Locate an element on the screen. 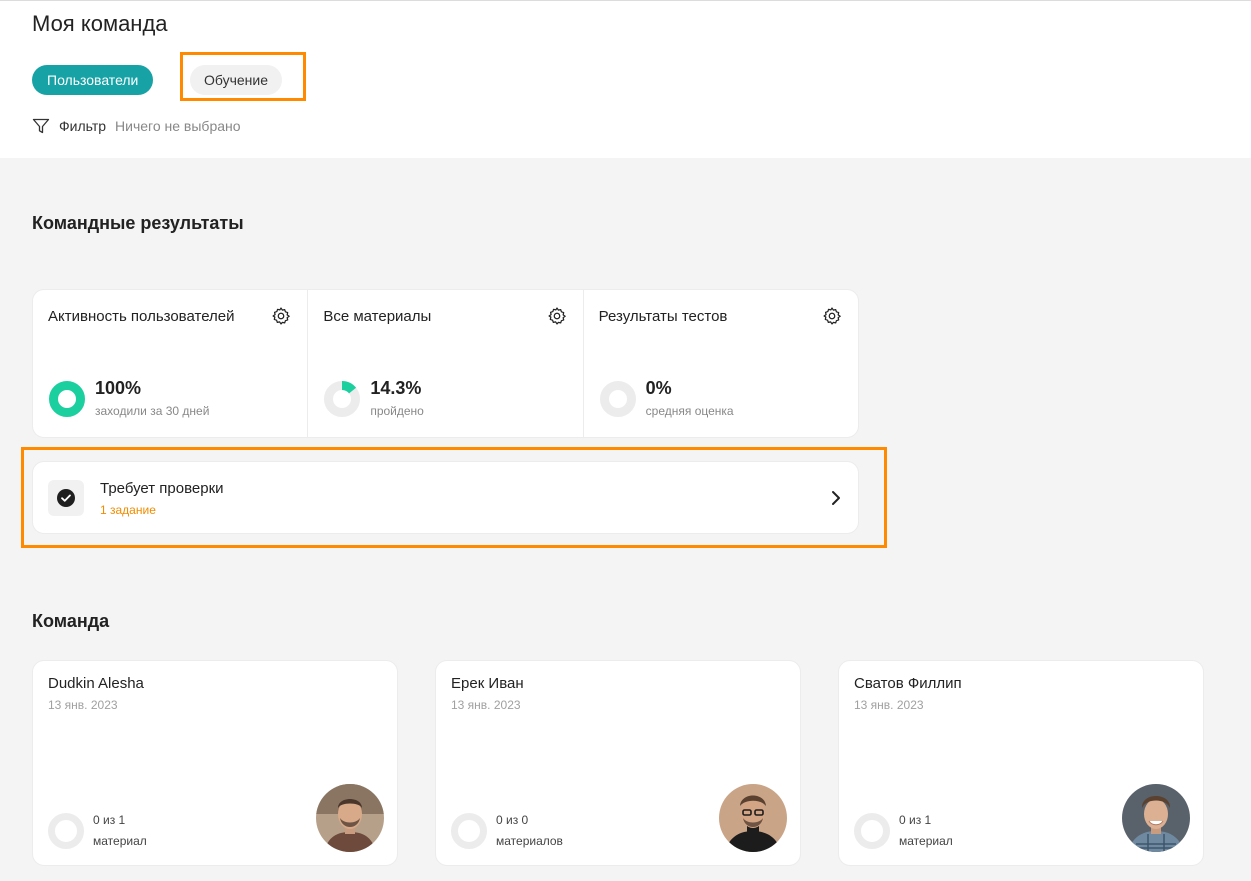 The image size is (1251, 881). highlight-box-review is located at coordinates (454, 497).